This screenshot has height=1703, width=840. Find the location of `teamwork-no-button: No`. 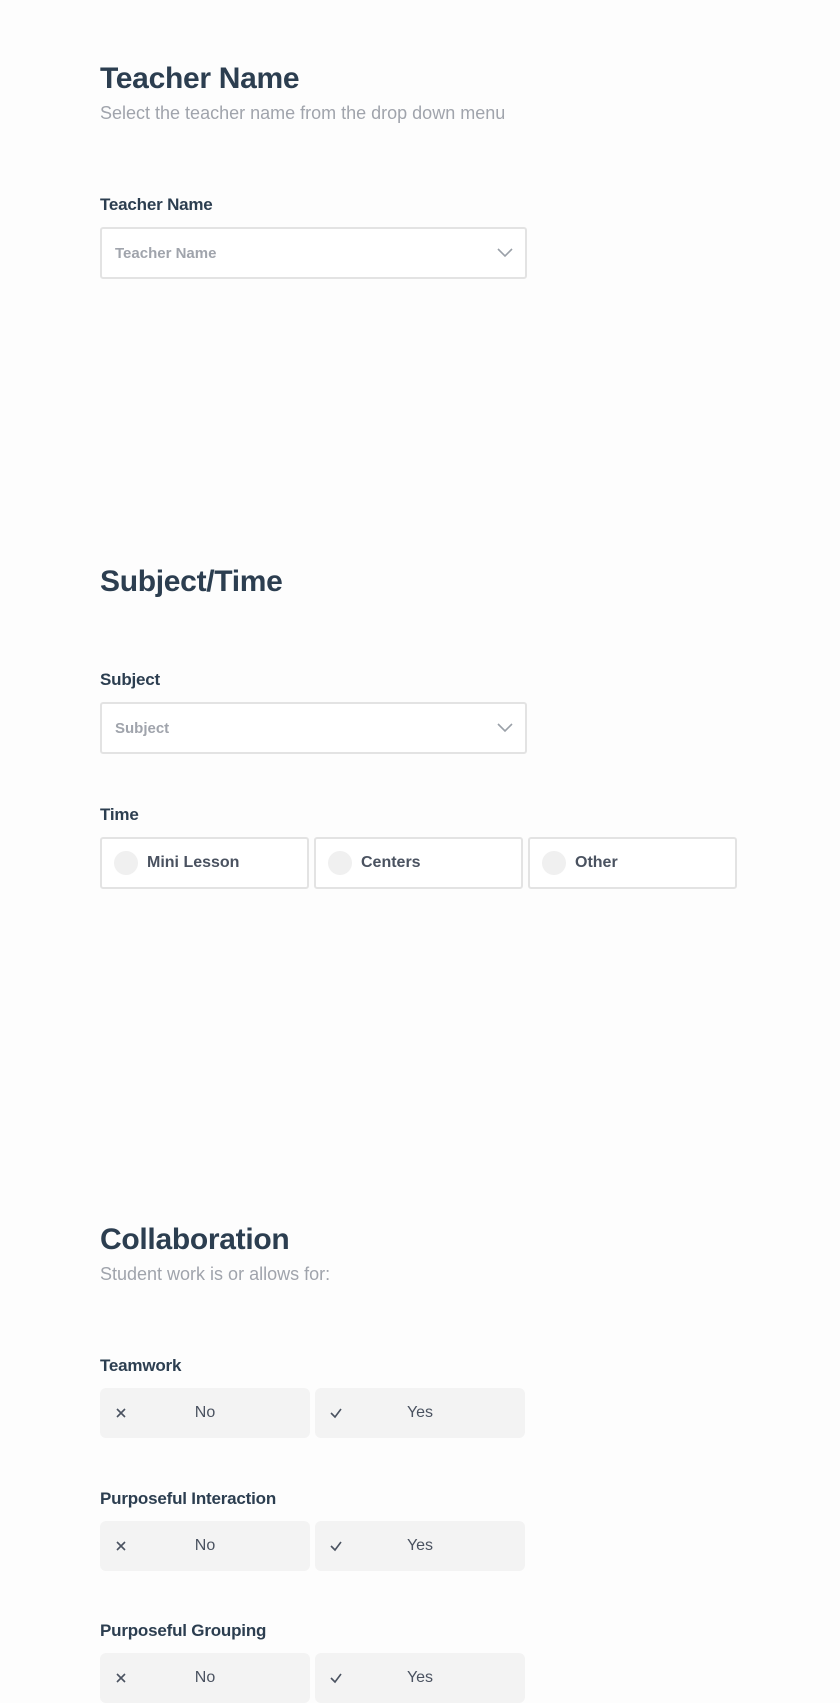

teamwork-no-button: No is located at coordinates (205, 1413).